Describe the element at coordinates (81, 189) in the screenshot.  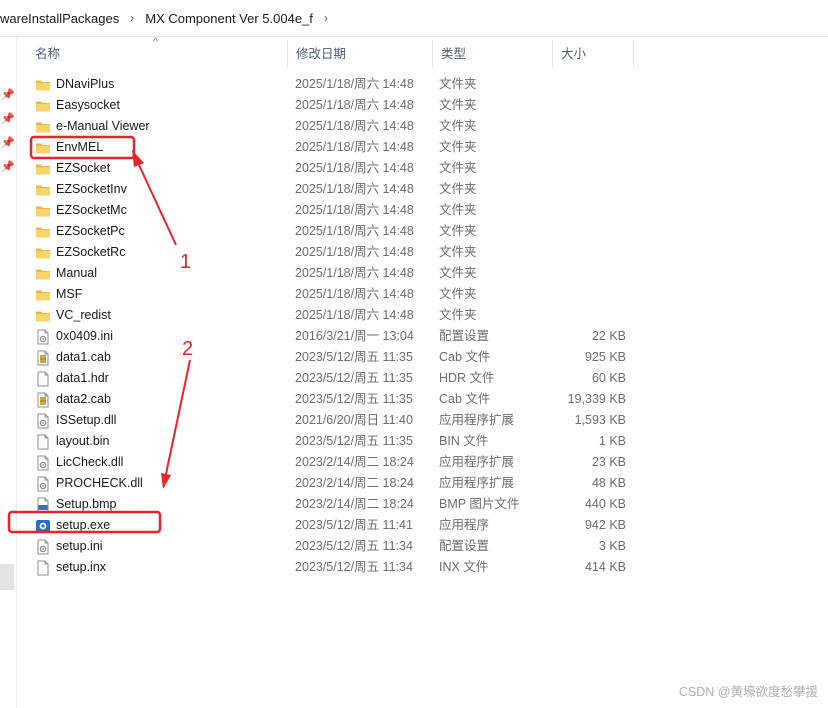
I see `file-name-cell: EZSocketInv` at that location.